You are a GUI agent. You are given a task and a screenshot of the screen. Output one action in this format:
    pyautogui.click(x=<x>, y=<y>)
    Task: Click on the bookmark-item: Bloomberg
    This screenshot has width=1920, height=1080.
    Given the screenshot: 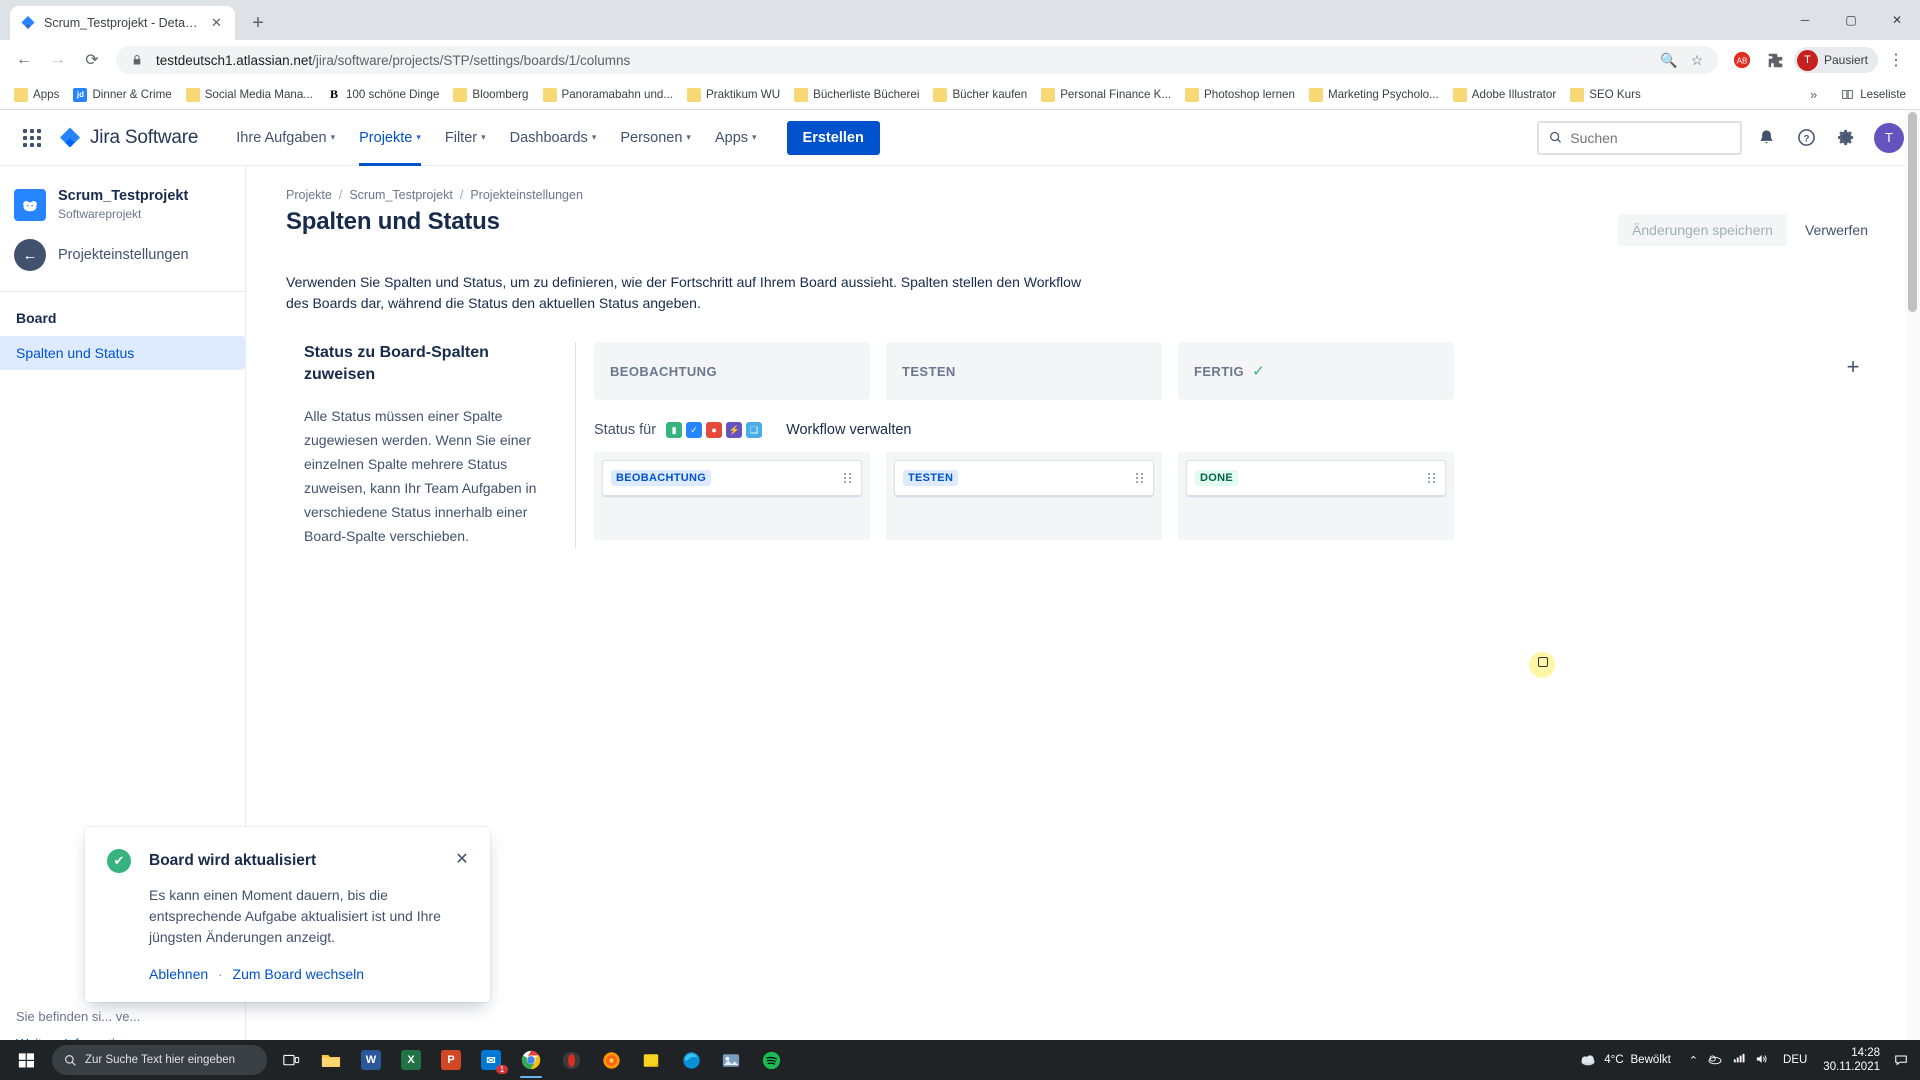 What is the action you would take?
    pyautogui.click(x=490, y=95)
    